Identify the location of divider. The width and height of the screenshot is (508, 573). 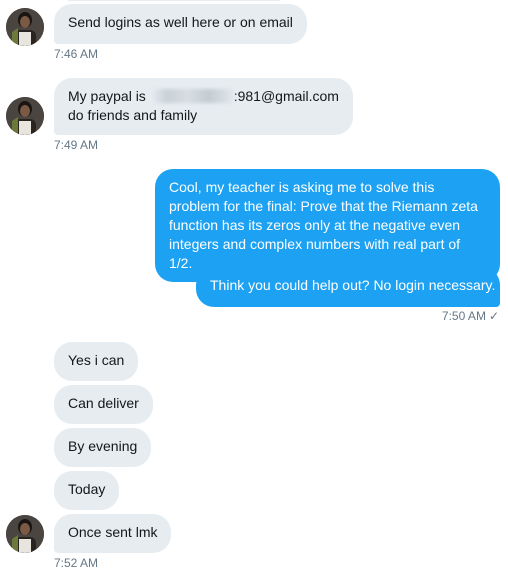
(174, 0).